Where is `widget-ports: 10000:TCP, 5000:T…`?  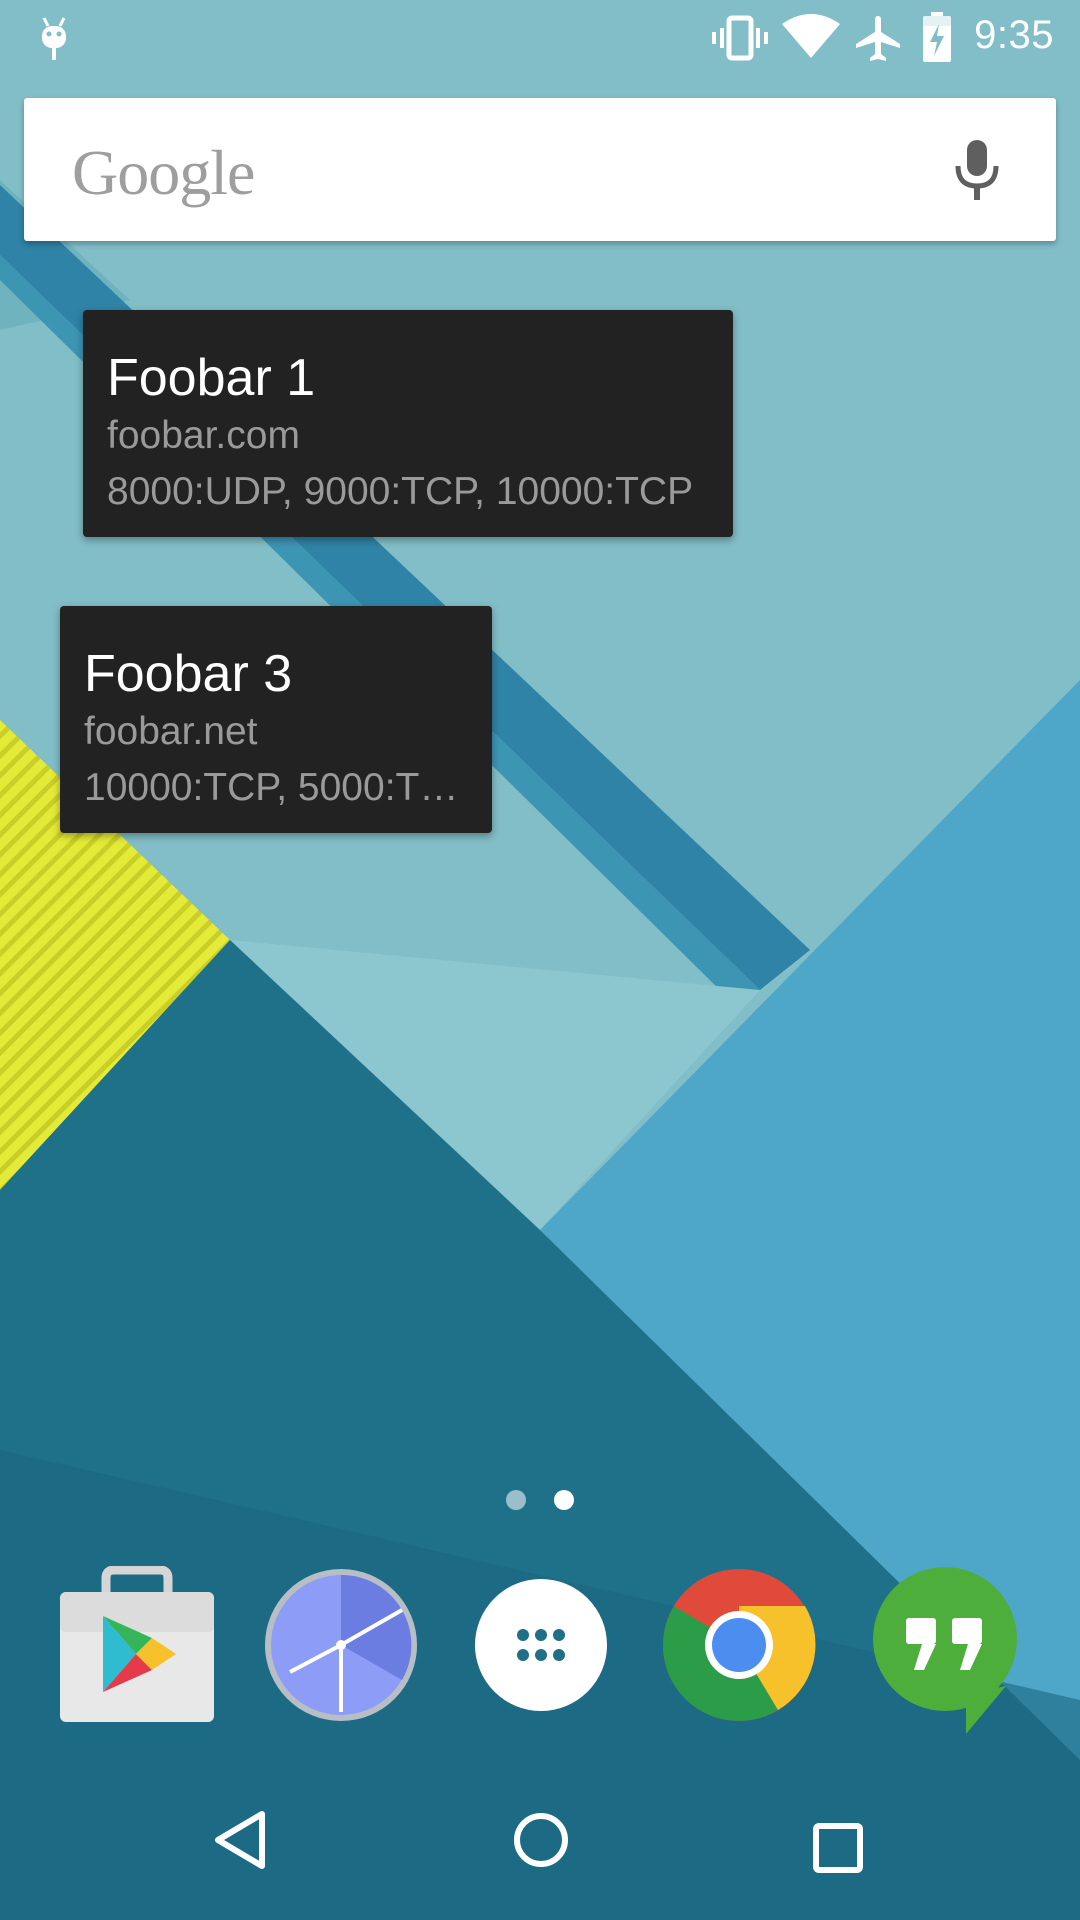 widget-ports: 10000:TCP, 5000:T… is located at coordinates (271, 787).